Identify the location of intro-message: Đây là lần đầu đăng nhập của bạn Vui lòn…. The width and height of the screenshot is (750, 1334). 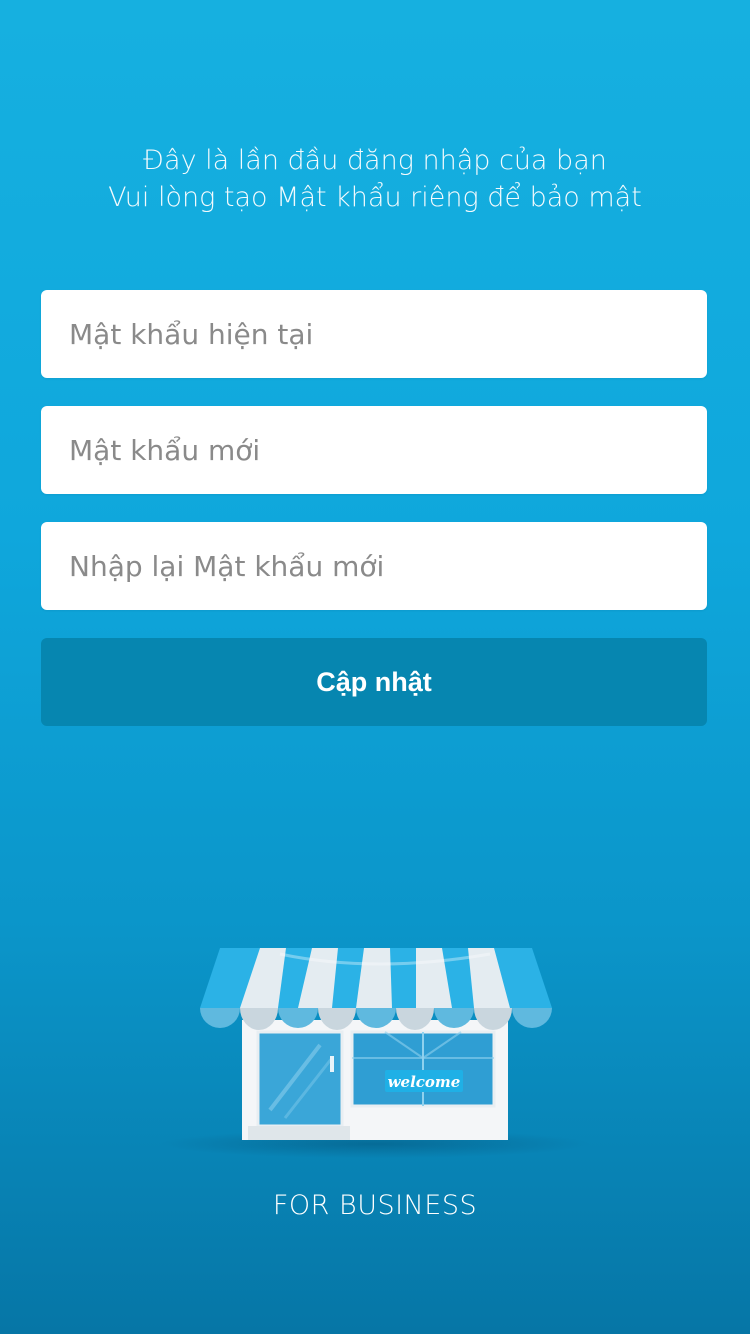
(375, 179).